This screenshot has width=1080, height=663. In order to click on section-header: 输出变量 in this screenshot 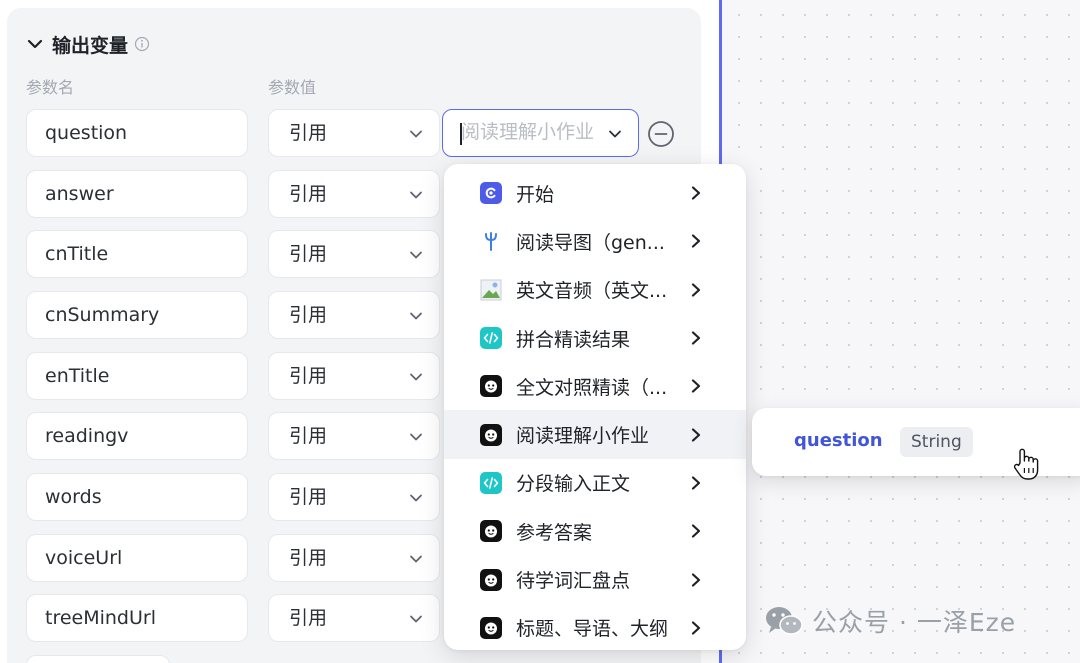, I will do `click(87, 44)`.